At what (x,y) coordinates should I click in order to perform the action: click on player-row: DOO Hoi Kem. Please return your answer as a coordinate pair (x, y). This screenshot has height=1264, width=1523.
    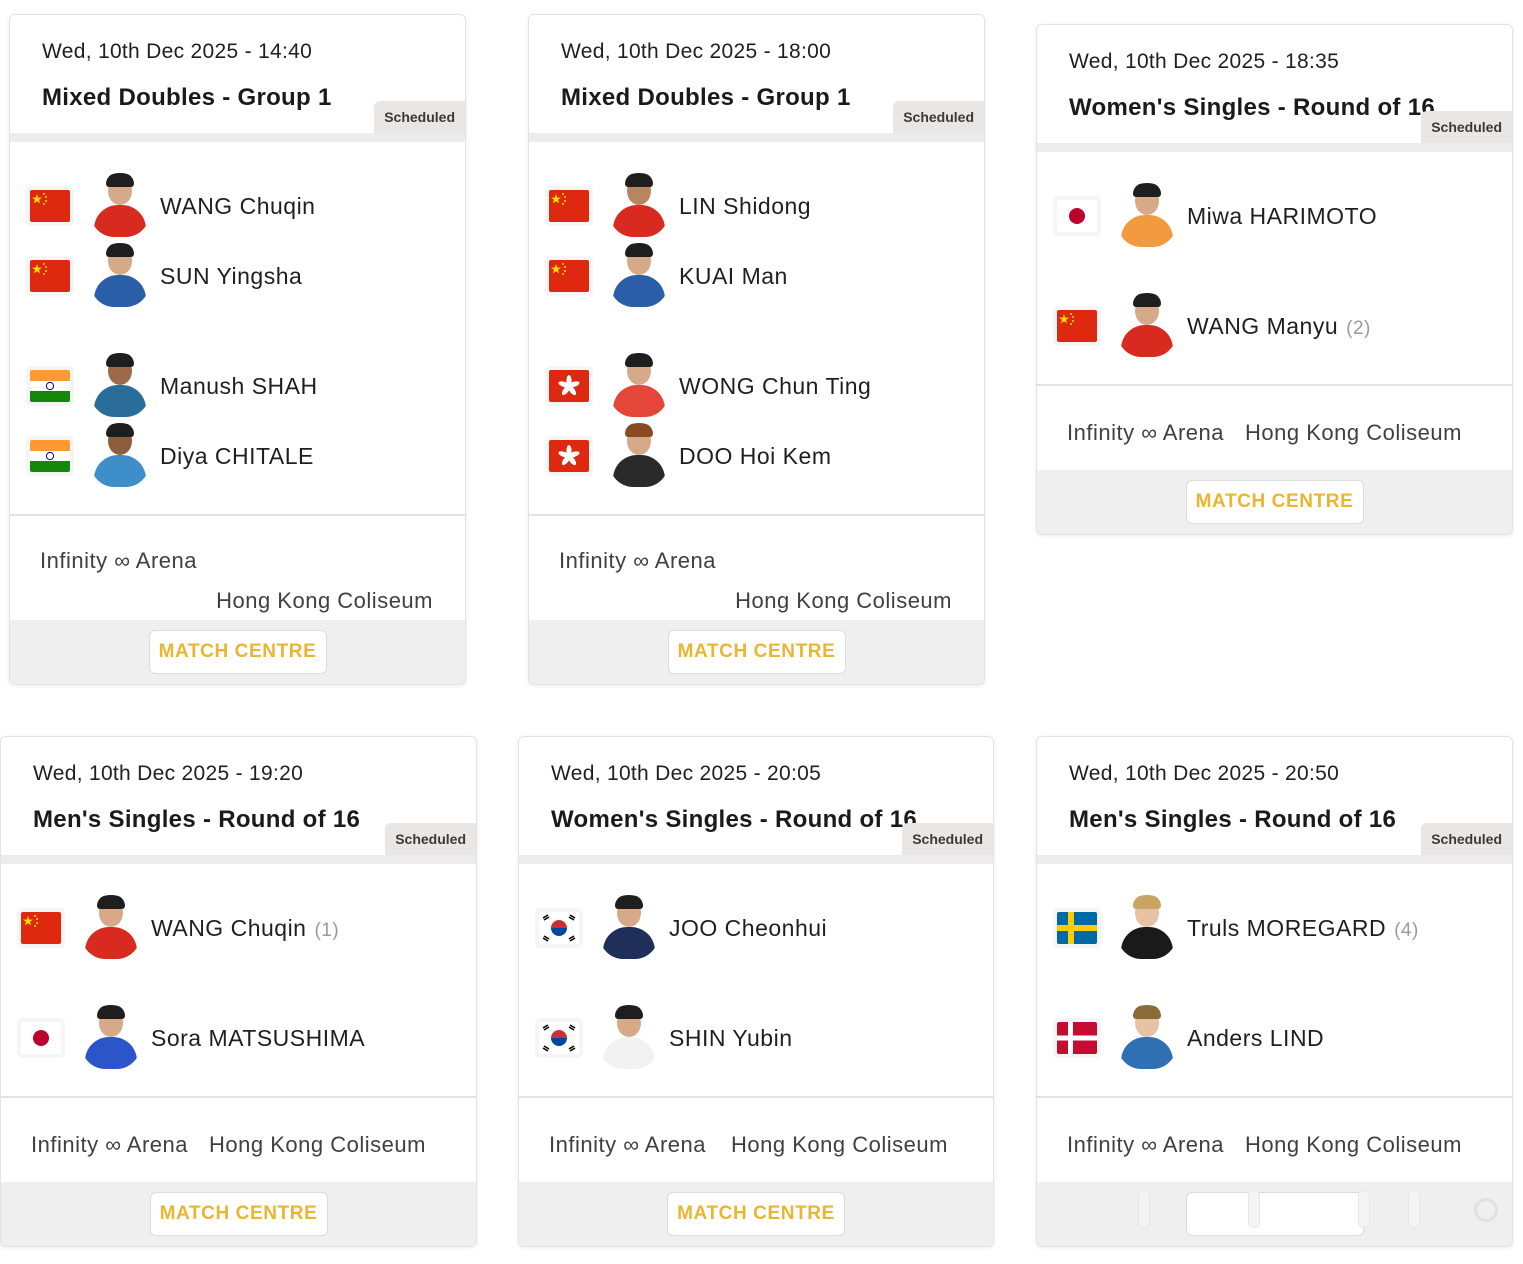
    Looking at the image, I should click on (759, 456).